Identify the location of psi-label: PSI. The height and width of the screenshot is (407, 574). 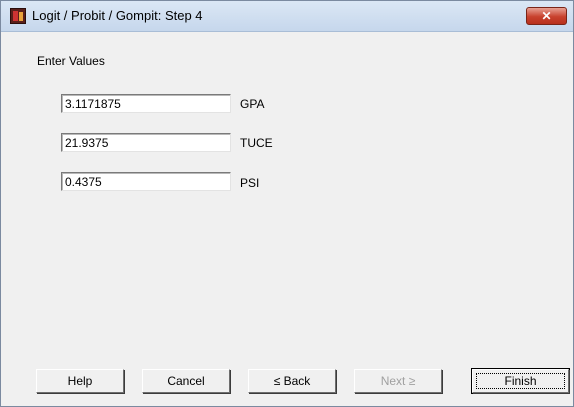
(250, 183).